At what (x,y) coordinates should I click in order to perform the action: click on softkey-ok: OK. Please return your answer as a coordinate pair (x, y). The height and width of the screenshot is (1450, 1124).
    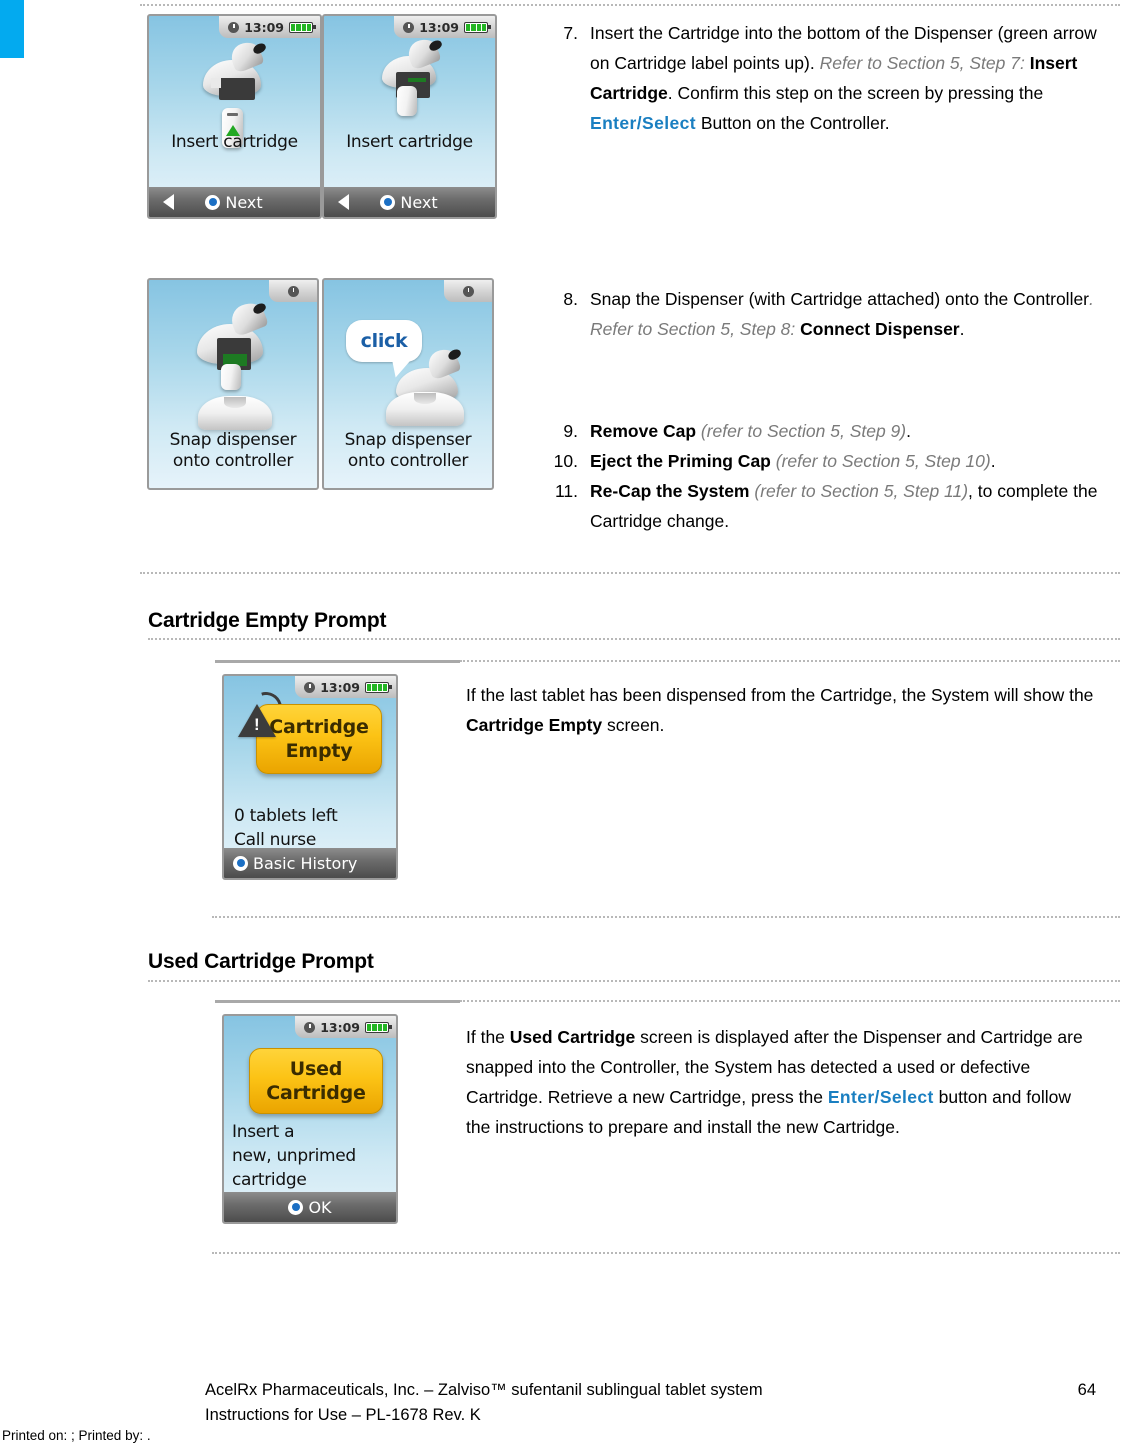
    Looking at the image, I should click on (310, 1207).